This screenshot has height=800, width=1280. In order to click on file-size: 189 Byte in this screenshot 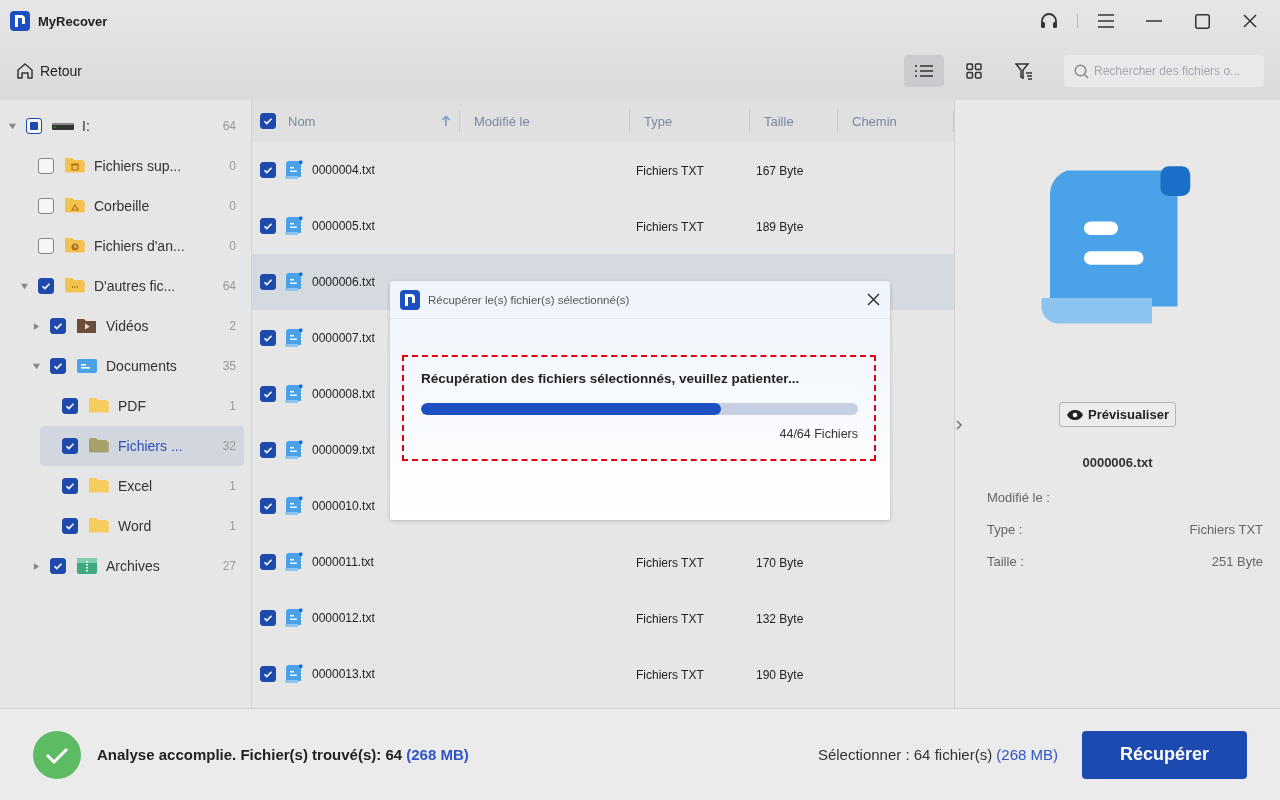, I will do `click(780, 227)`.